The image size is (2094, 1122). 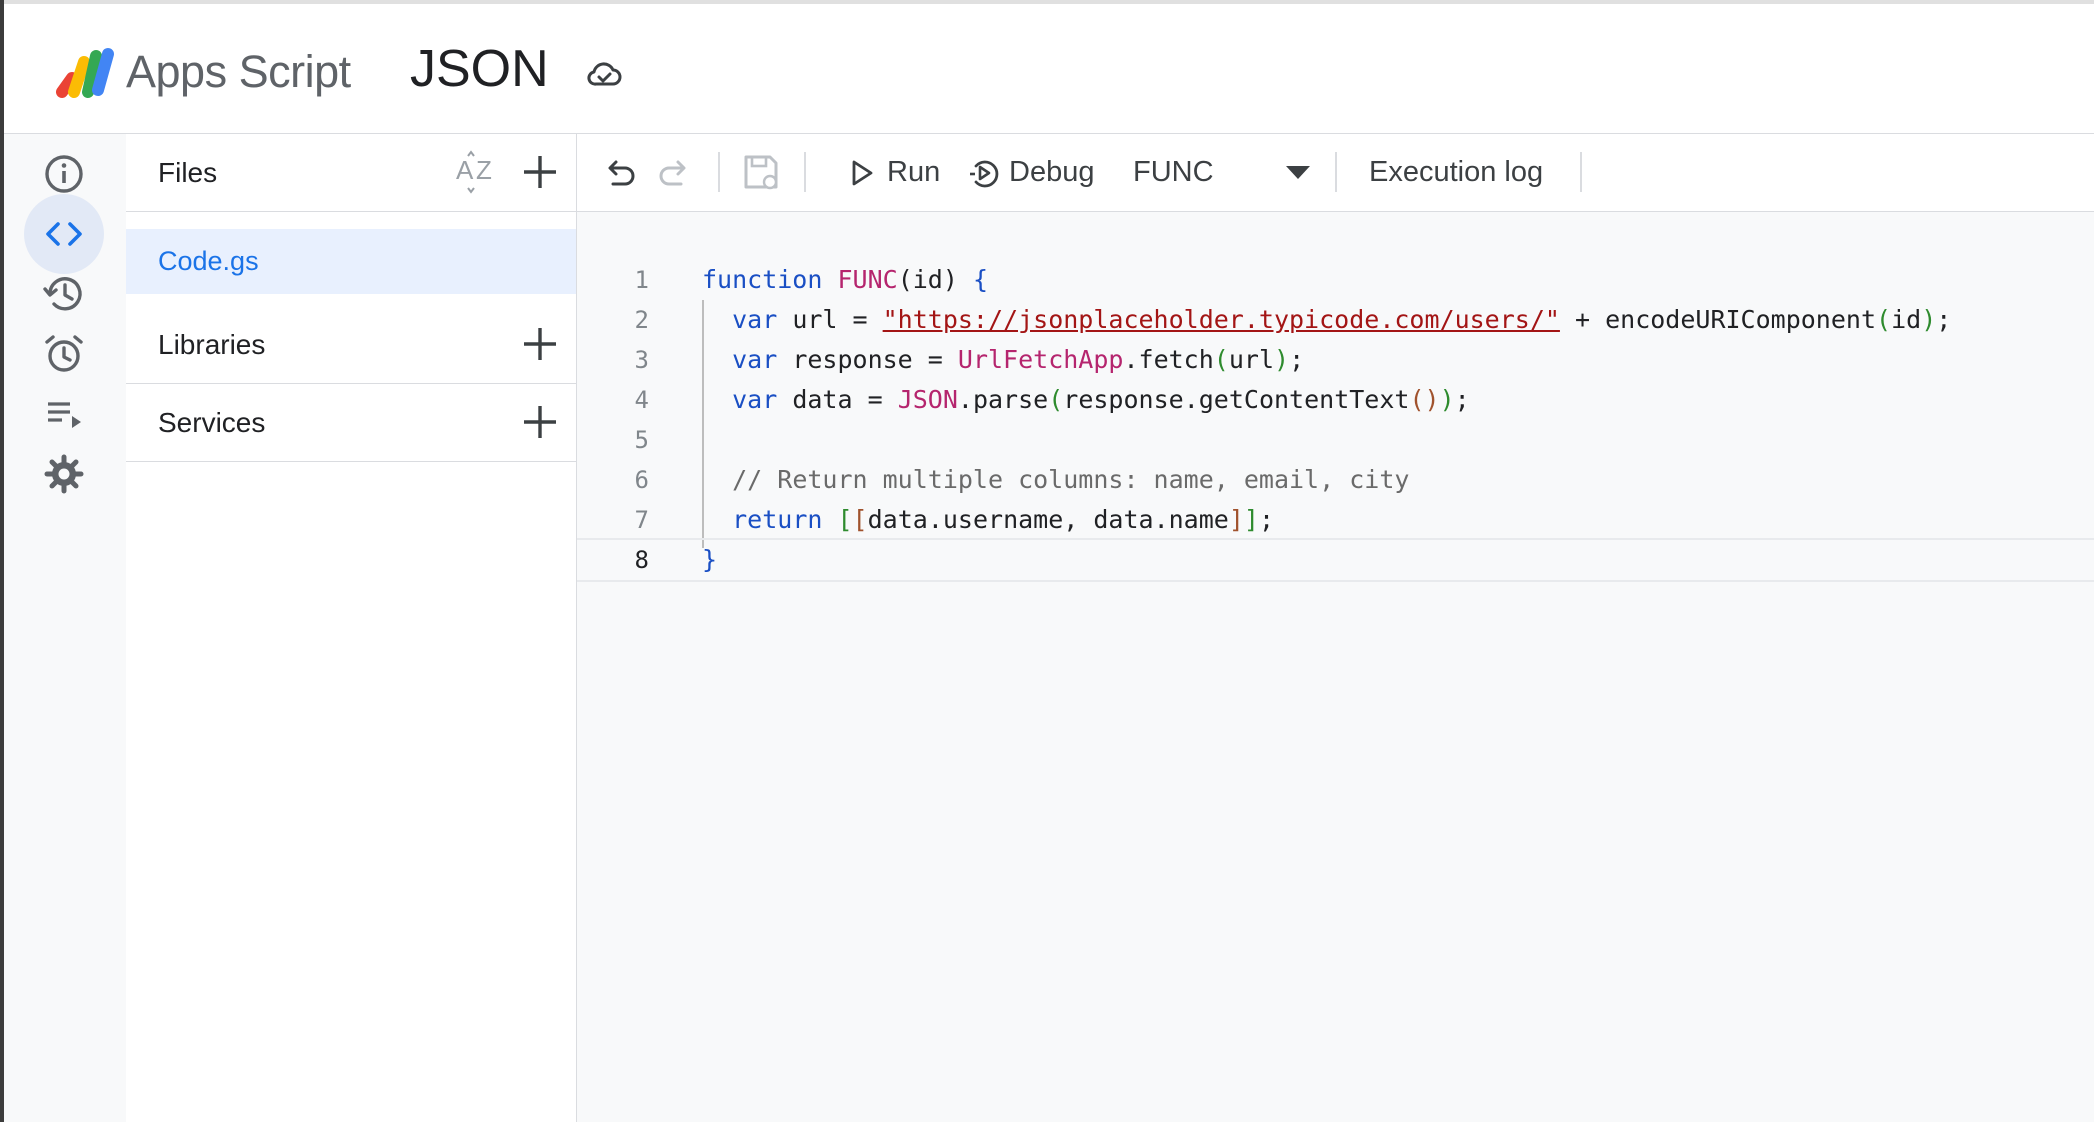 I want to click on editor-toolbar: Run Debug FUNC Execution log, so click(x=1335, y=173).